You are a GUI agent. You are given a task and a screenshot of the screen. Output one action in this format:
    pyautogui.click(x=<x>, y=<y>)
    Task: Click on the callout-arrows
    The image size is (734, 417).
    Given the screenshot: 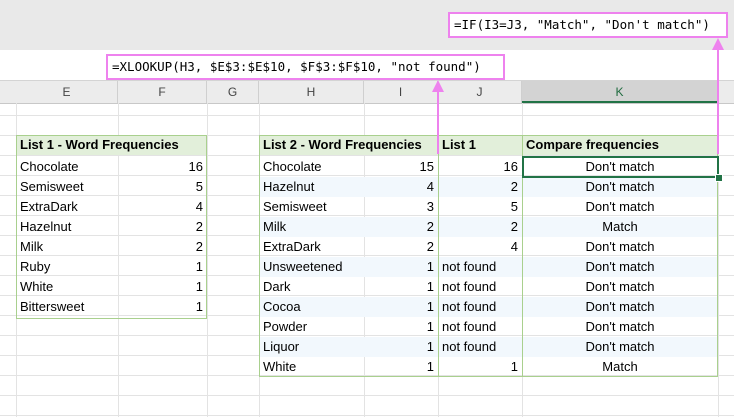 What is the action you would take?
    pyautogui.click(x=578, y=96)
    